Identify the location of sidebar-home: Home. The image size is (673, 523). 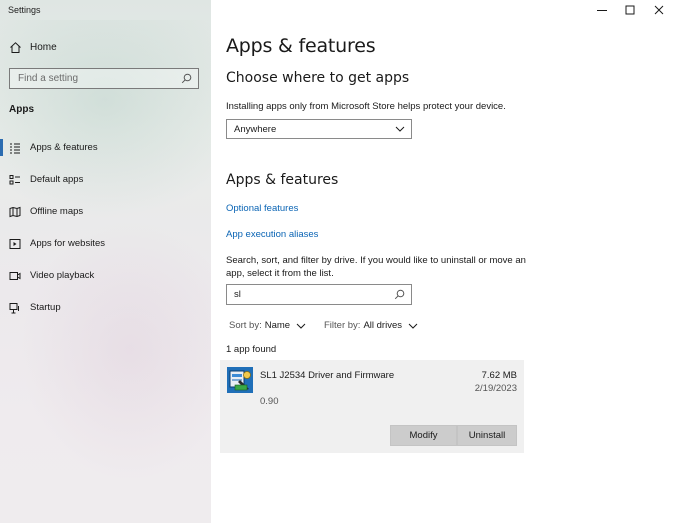
(105, 48).